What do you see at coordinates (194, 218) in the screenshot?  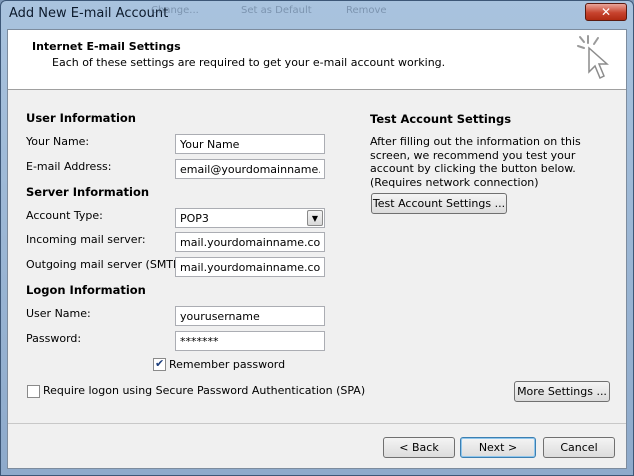 I see `account-type-value: POP3` at bounding box center [194, 218].